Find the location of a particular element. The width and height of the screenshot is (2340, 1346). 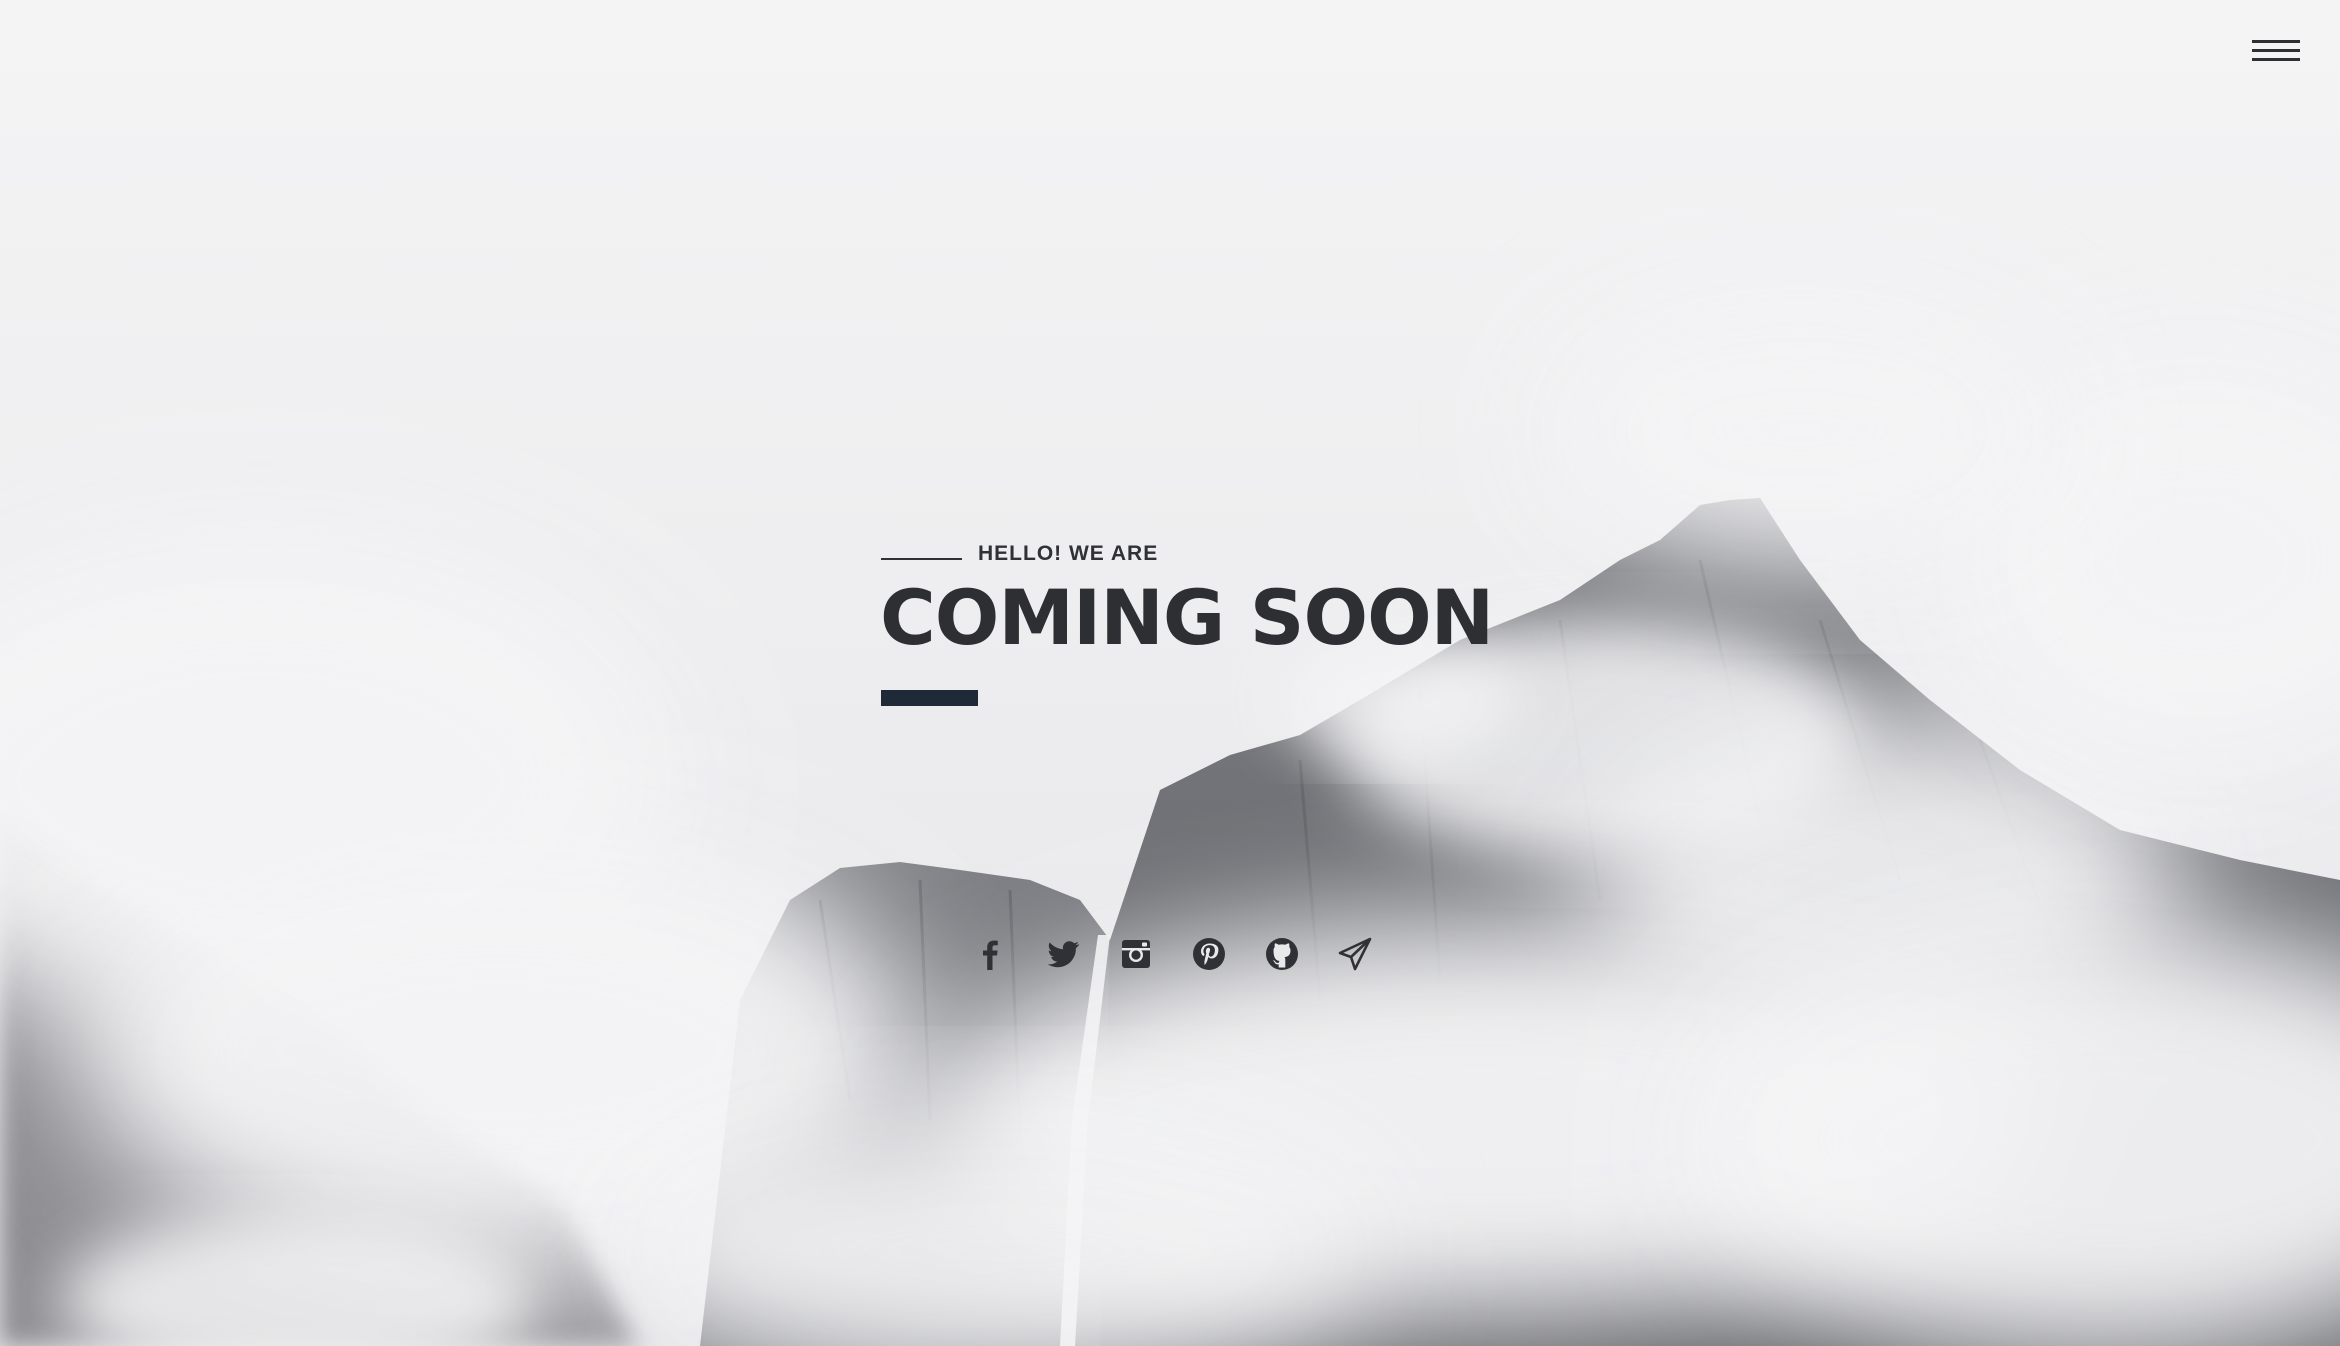

send-link is located at coordinates (1355, 954).